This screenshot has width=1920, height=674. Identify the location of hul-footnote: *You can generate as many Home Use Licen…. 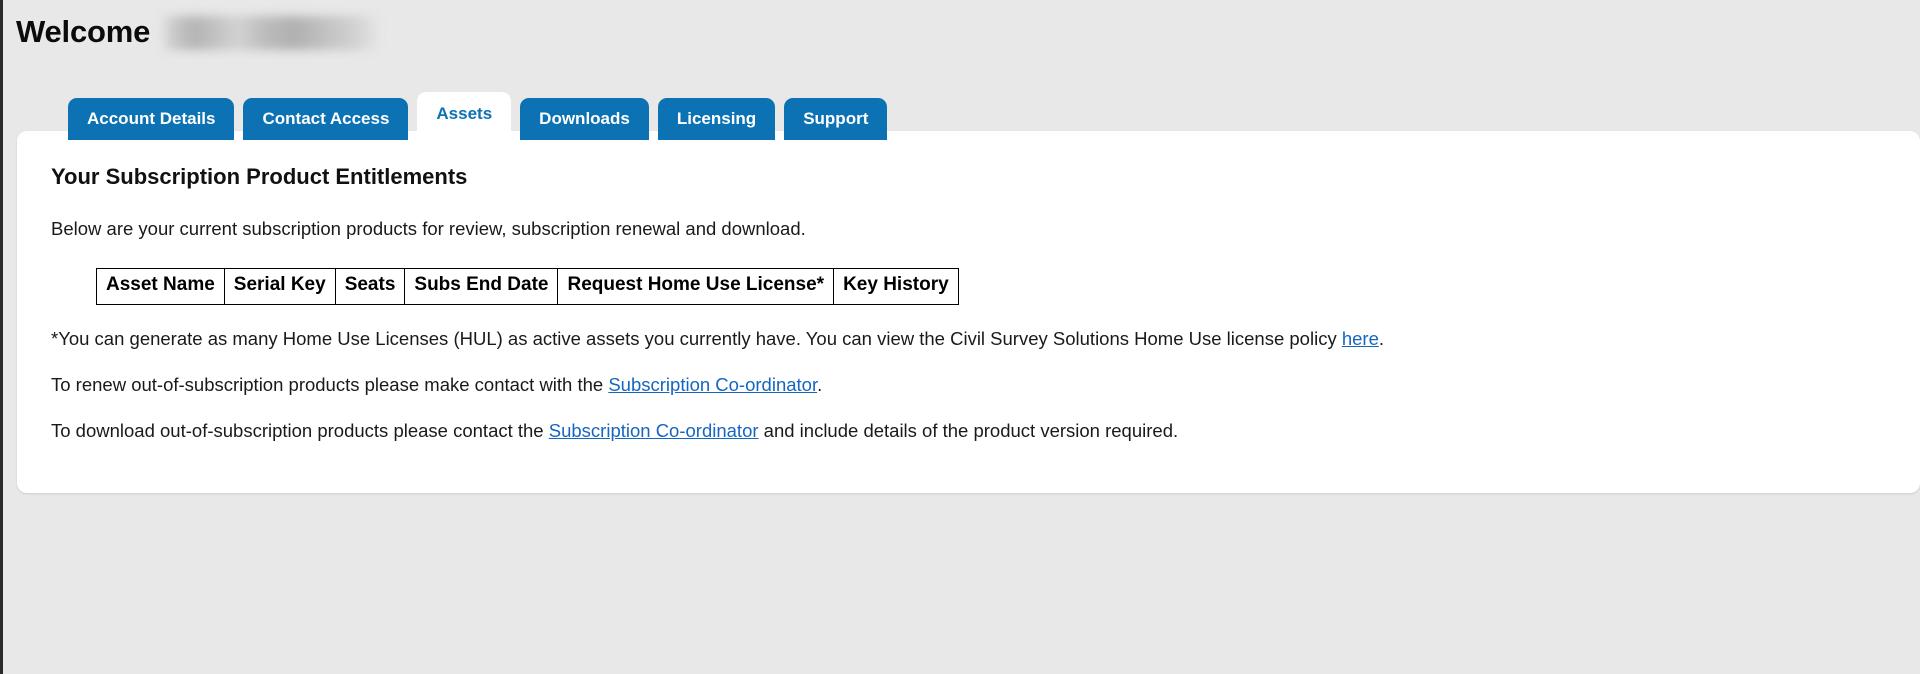
(968, 339).